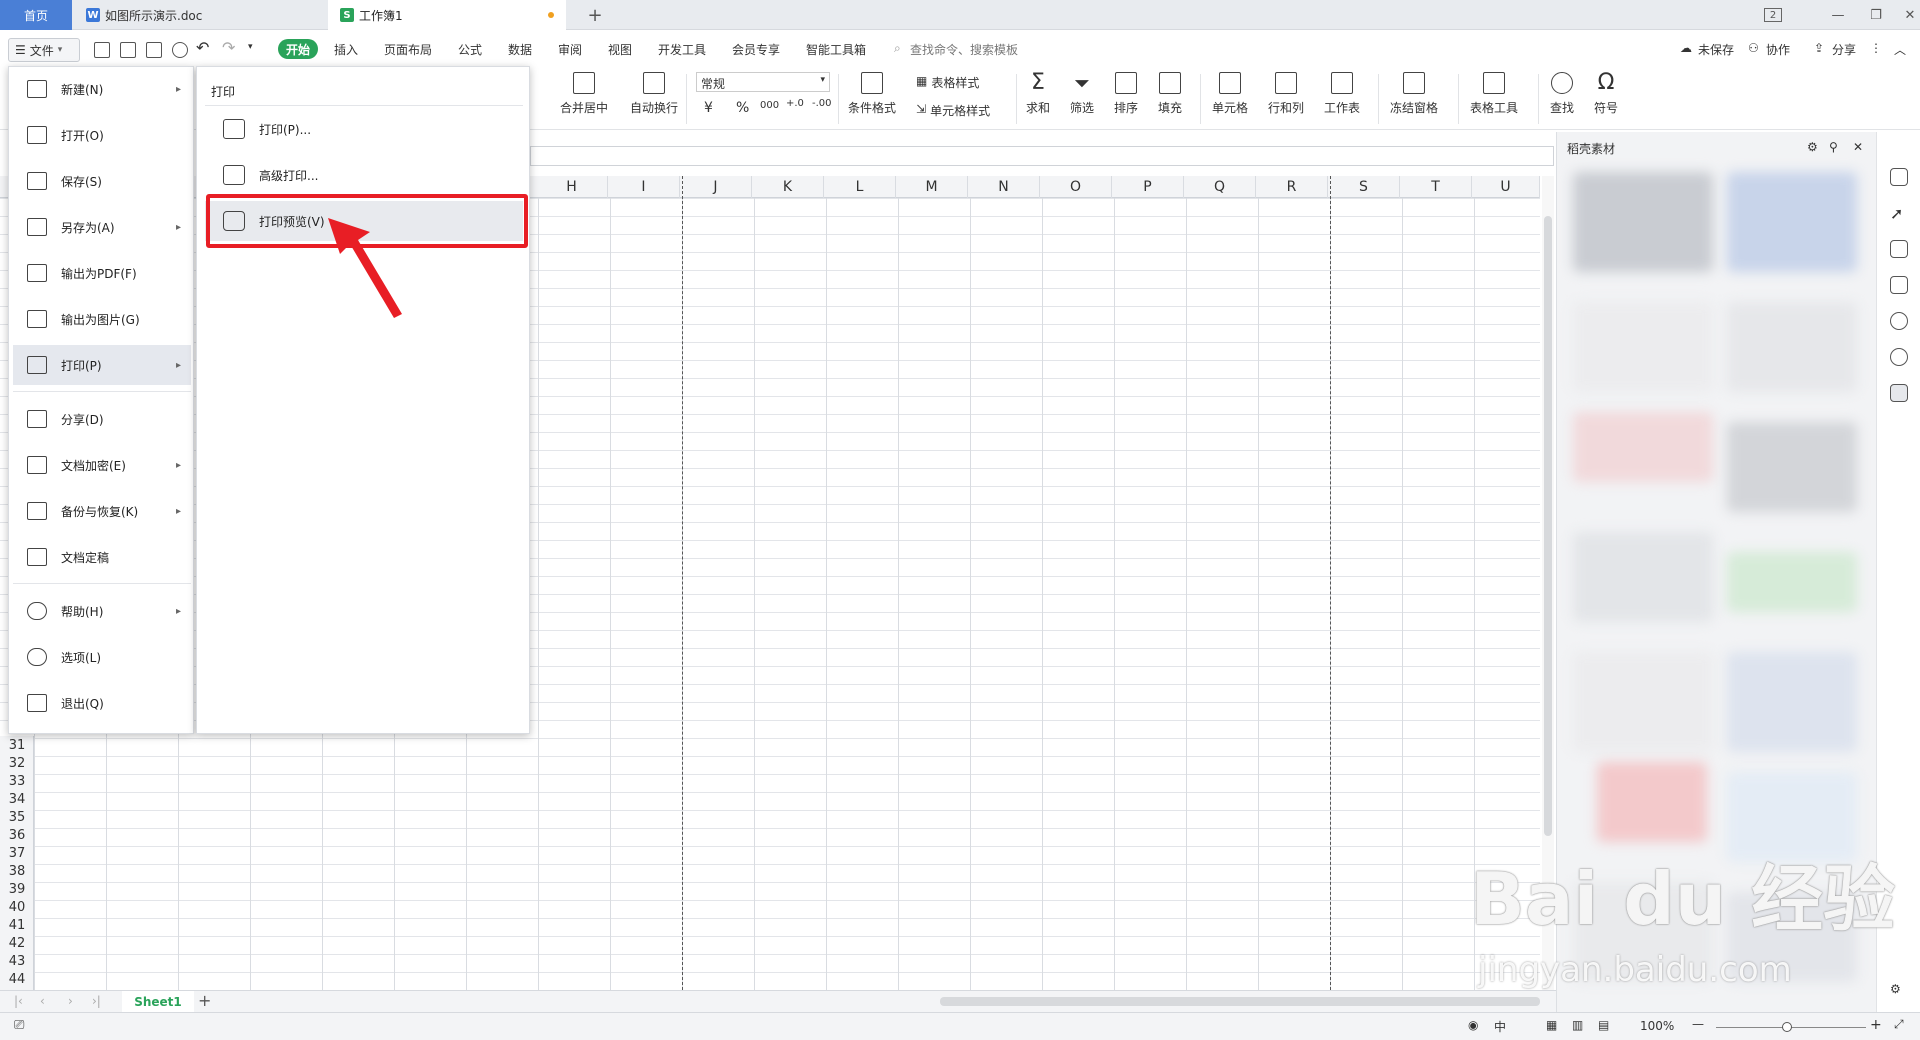 This screenshot has height=1040, width=1920. I want to click on share-button: 分享, so click(1844, 49).